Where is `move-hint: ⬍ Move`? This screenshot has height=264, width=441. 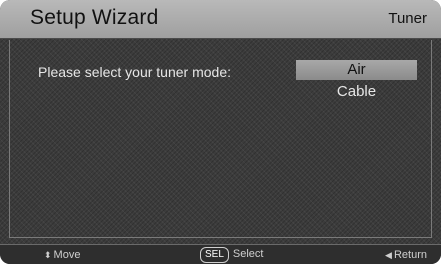
move-hint: ⬍ Move is located at coordinates (62, 255).